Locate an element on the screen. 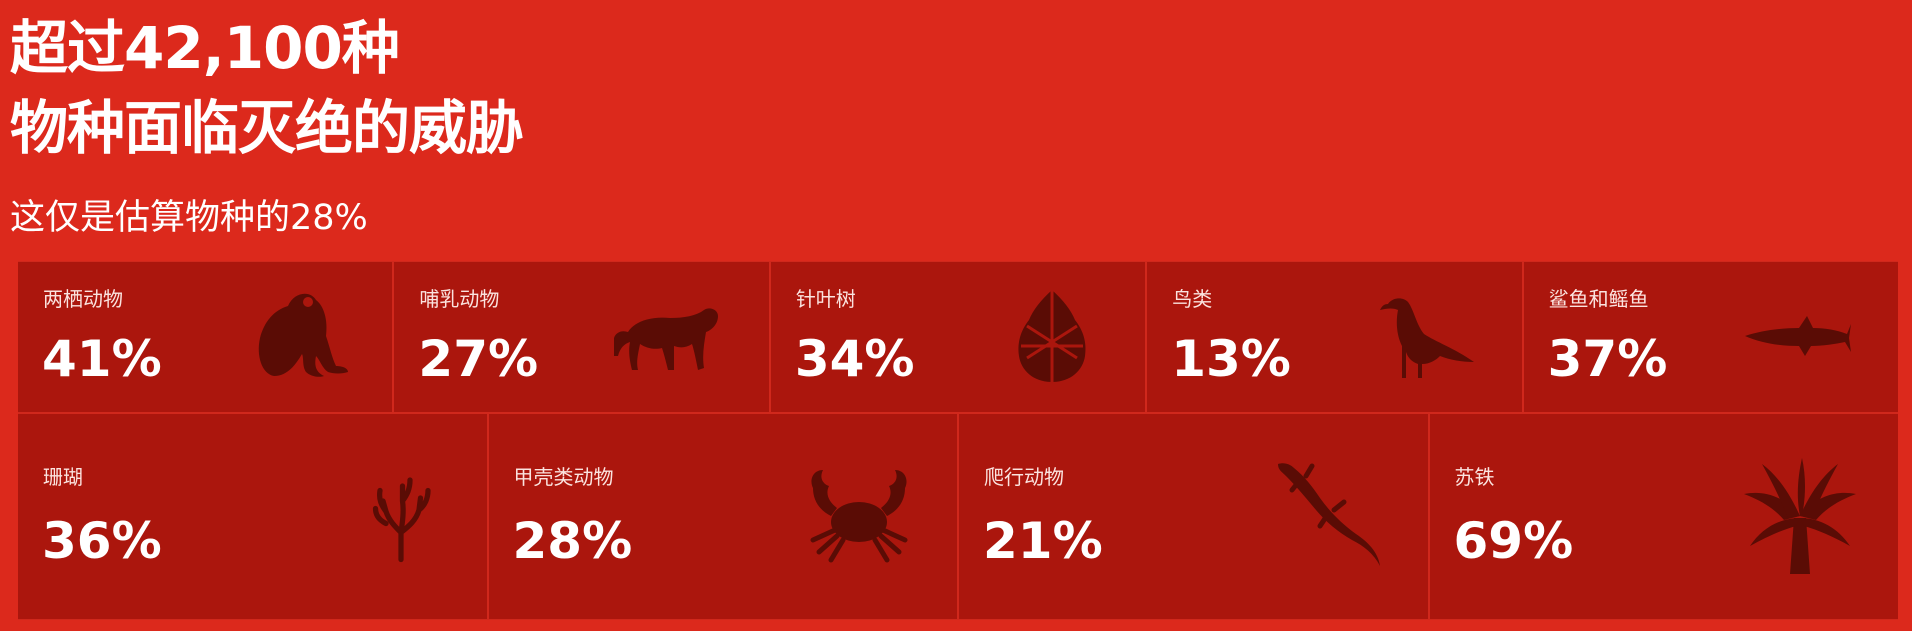  category-conifers: 针叶树 34% is located at coordinates (959, 337).